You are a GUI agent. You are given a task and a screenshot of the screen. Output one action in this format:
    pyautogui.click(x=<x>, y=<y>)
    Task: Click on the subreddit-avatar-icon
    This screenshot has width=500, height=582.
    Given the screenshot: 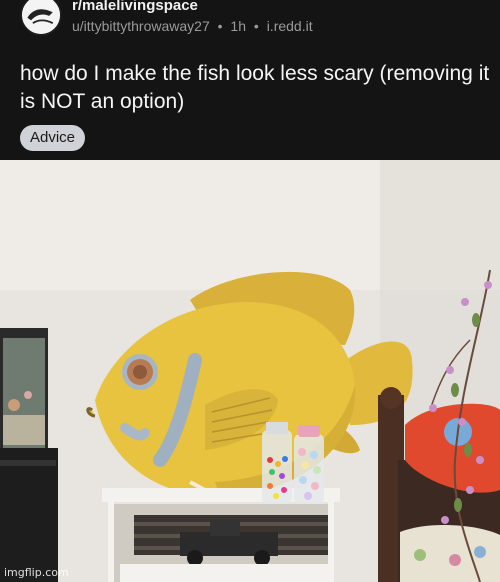 What is the action you would take?
    pyautogui.click(x=41, y=18)
    